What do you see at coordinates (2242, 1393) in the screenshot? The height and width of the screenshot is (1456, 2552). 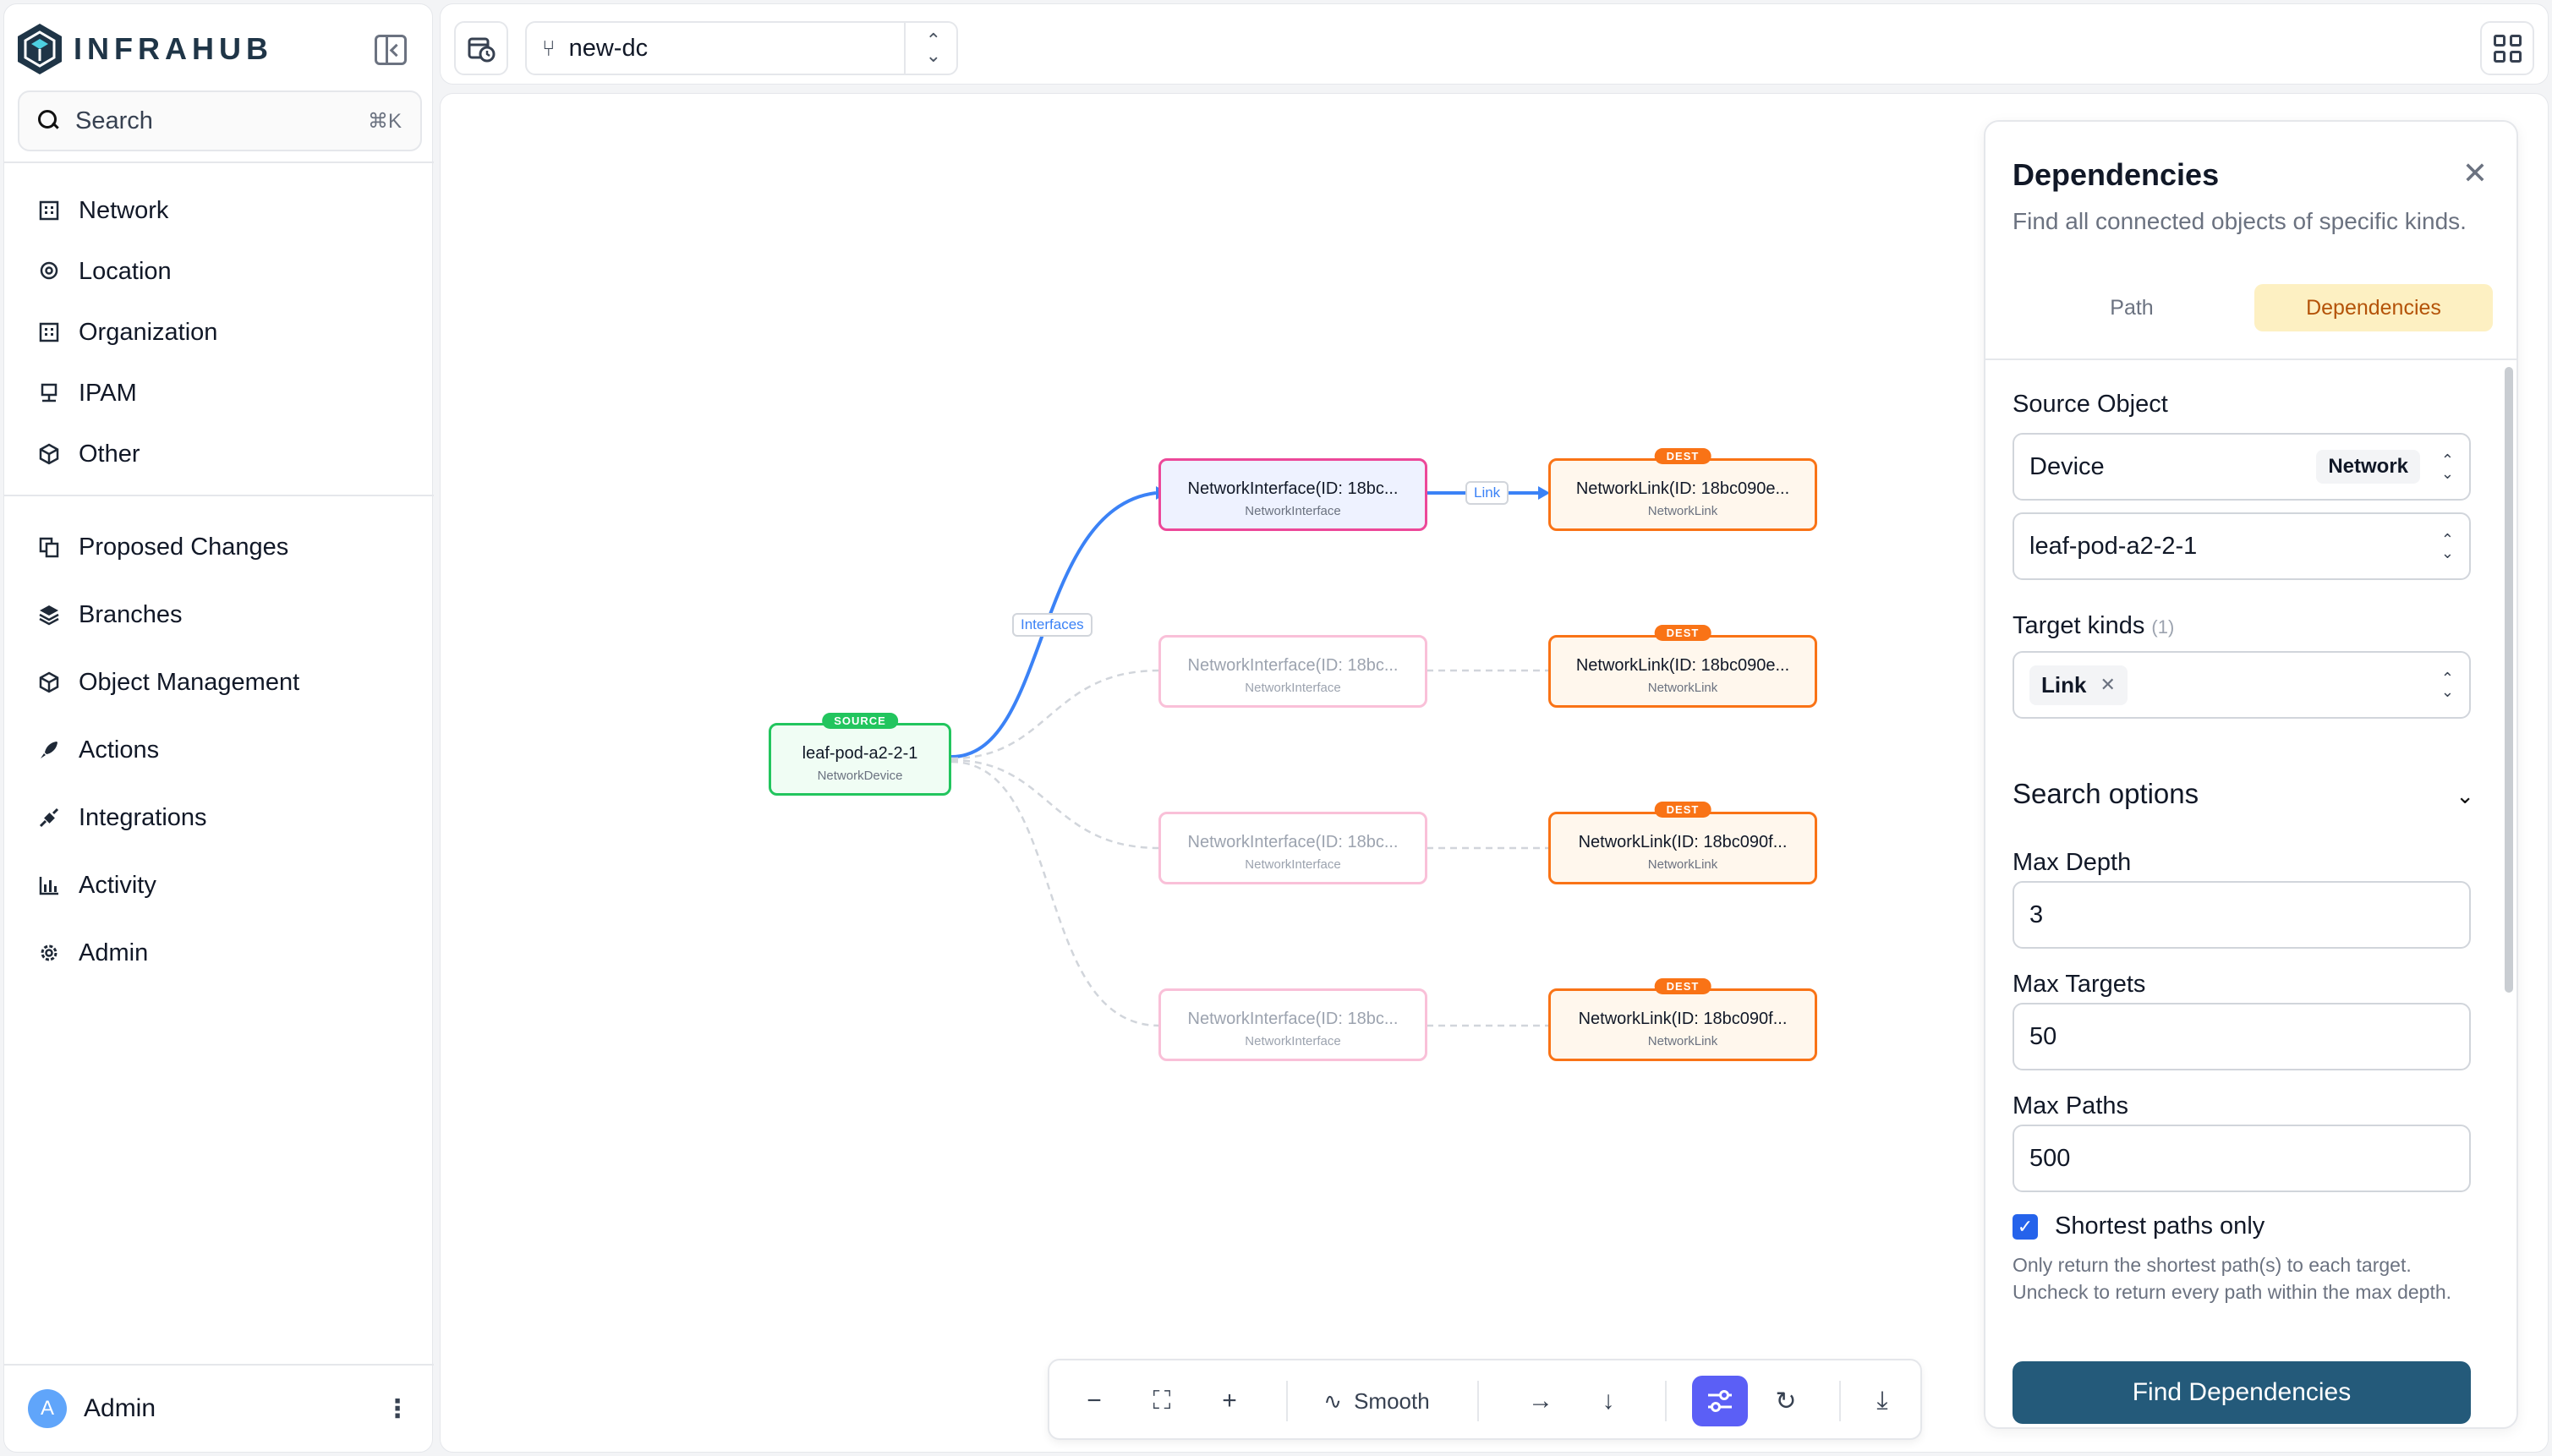 I see `find-dependencies-button: Find Dependencies` at bounding box center [2242, 1393].